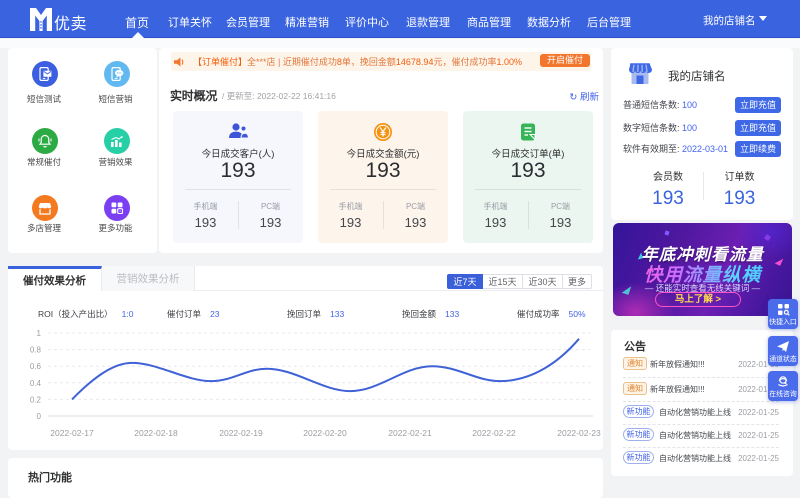 The image size is (800, 498). What do you see at coordinates (39, 416) in the screenshot?
I see `svg-text: 0` at bounding box center [39, 416].